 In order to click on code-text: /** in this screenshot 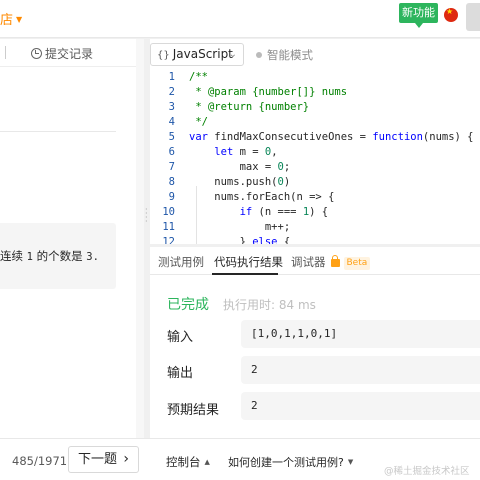, I will do `click(198, 77)`.